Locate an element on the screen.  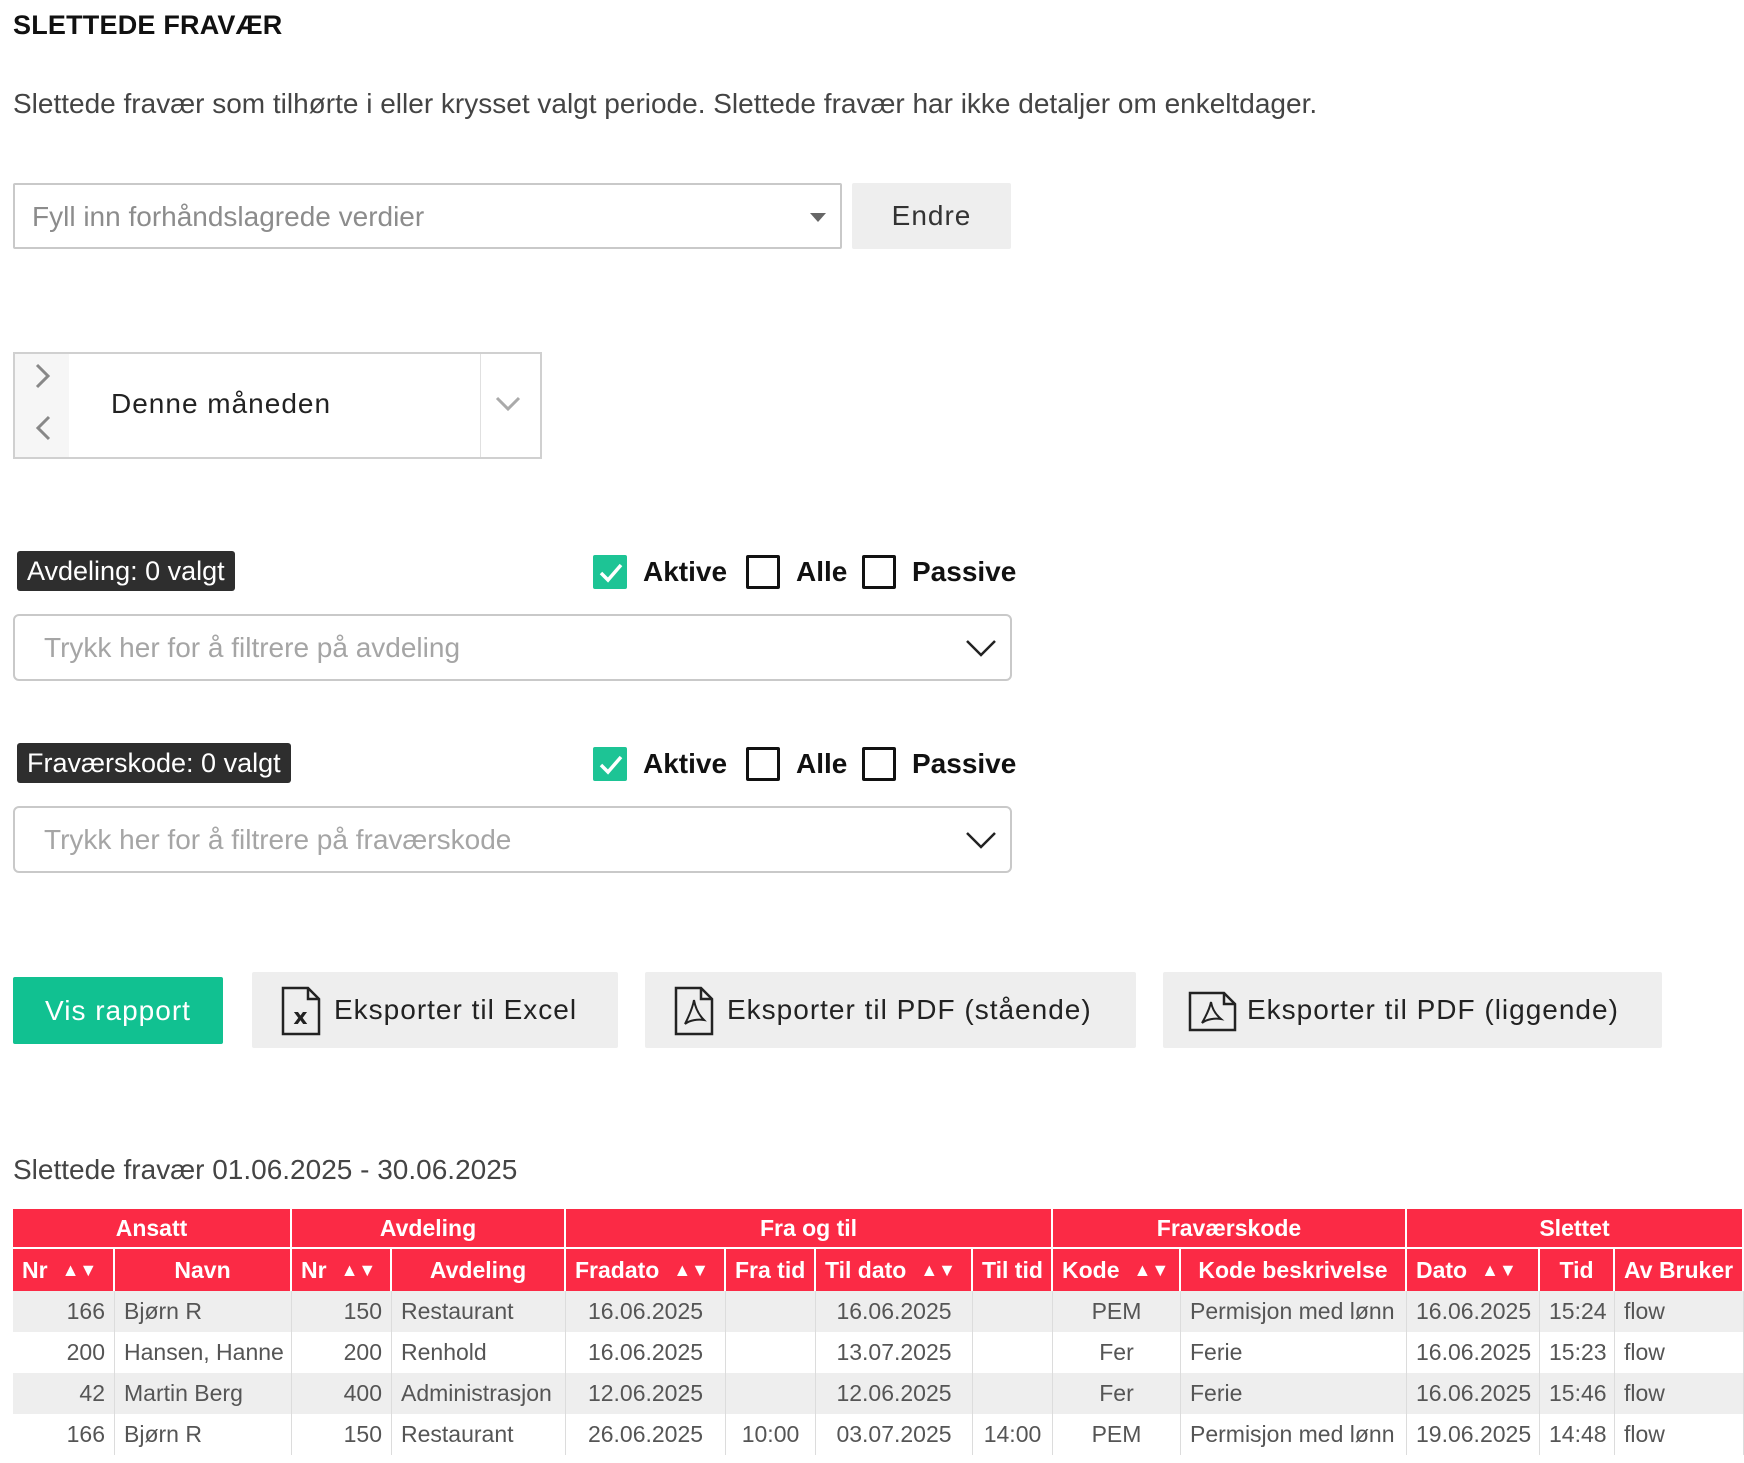
absence-code-active-checkbox is located at coordinates (610, 764).